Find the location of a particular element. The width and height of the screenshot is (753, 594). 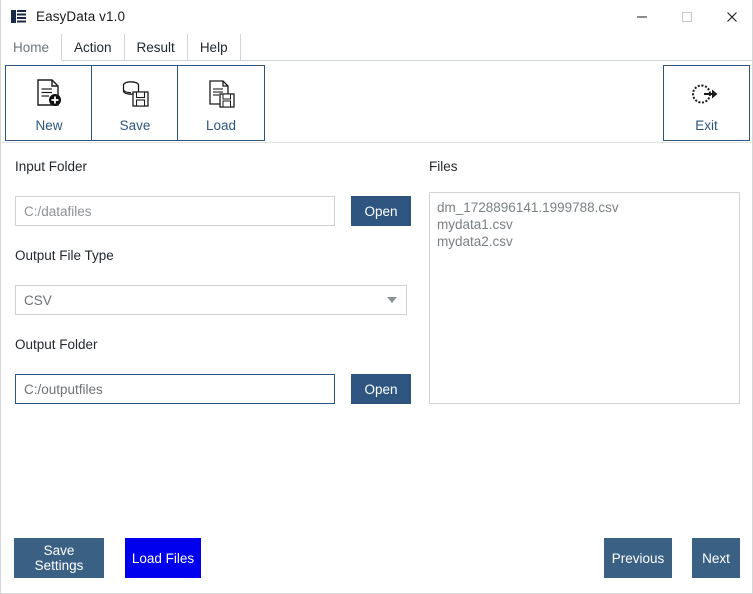

files-panel-label: Files is located at coordinates (443, 166).